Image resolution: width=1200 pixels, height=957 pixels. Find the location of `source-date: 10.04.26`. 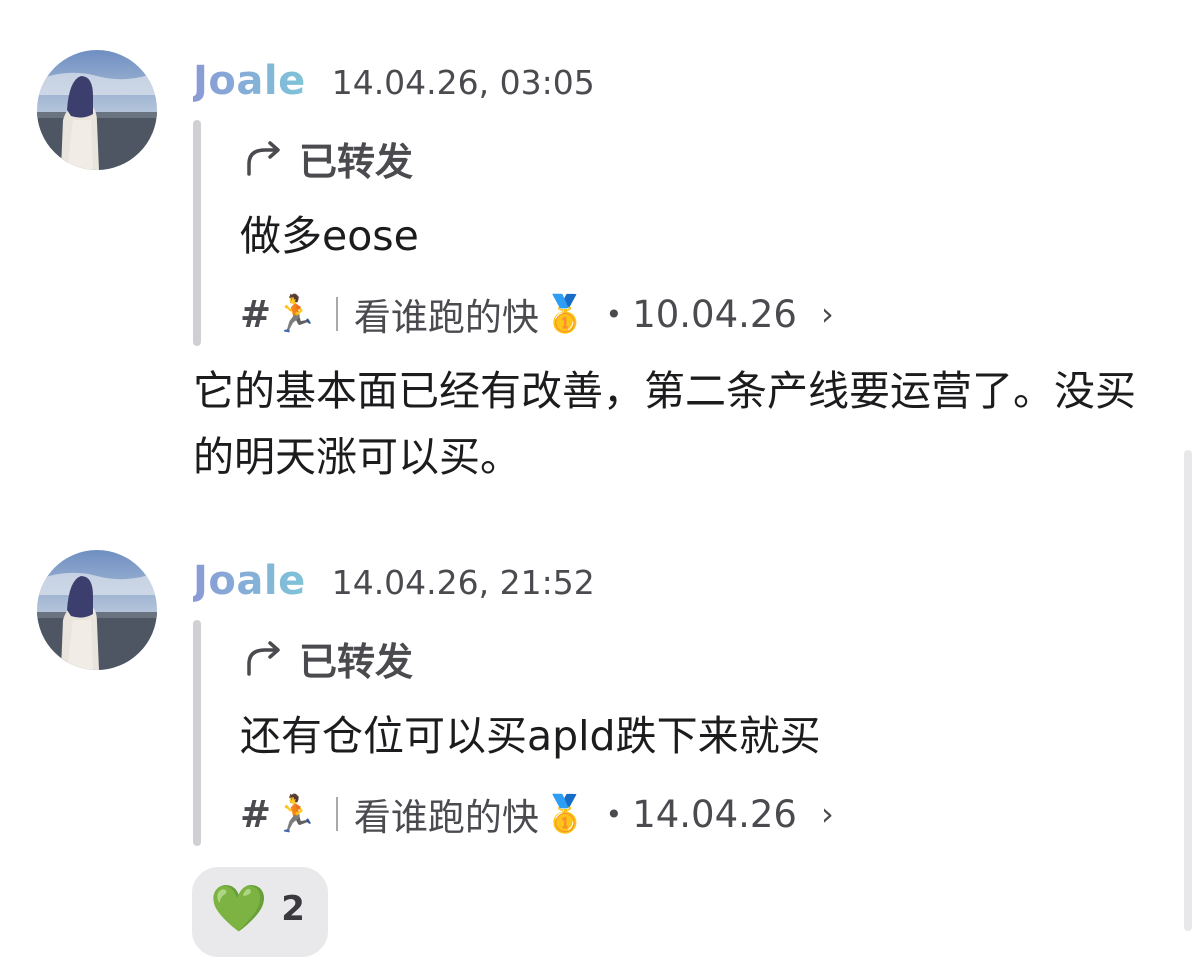

source-date: 10.04.26 is located at coordinates (714, 314).